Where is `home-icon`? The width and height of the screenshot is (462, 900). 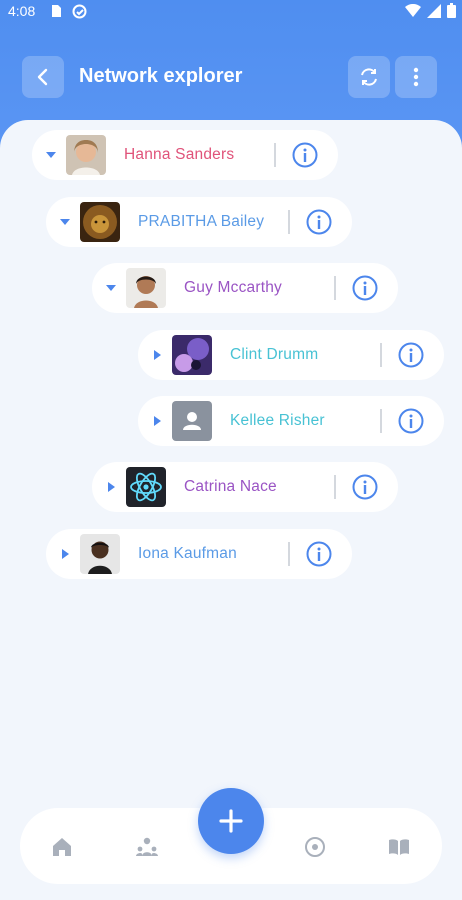 home-icon is located at coordinates (62, 847).